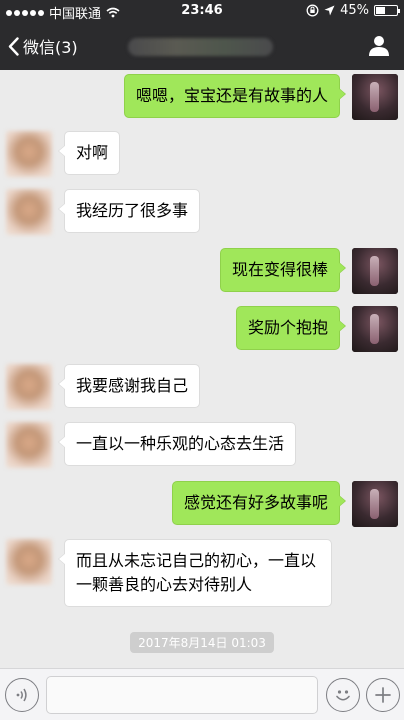  What do you see at coordinates (129, 211) in the screenshot?
I see `message-bubble: 我经历了很多事` at bounding box center [129, 211].